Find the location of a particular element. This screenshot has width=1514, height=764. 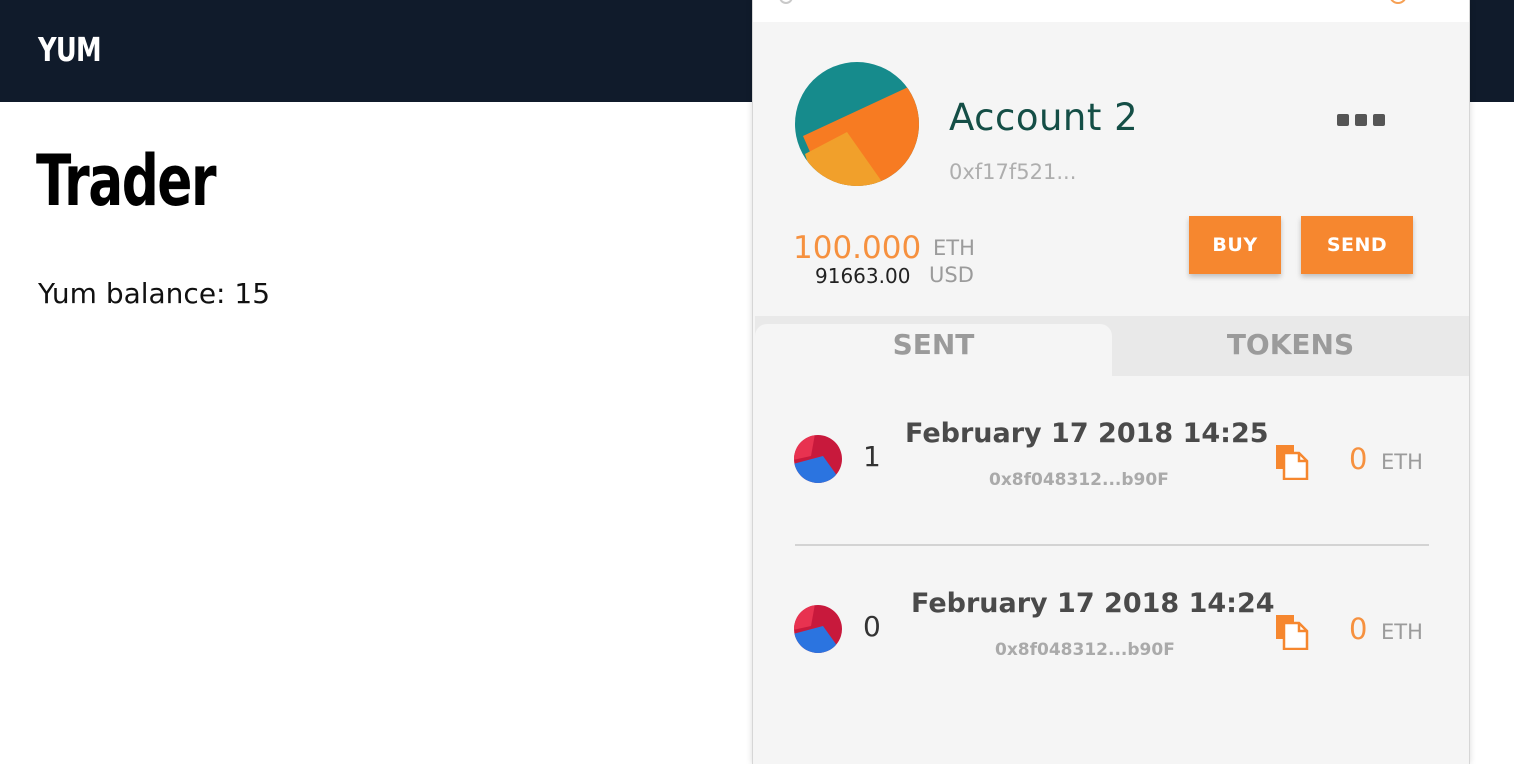

eth-unit: ETH is located at coordinates (954, 248).